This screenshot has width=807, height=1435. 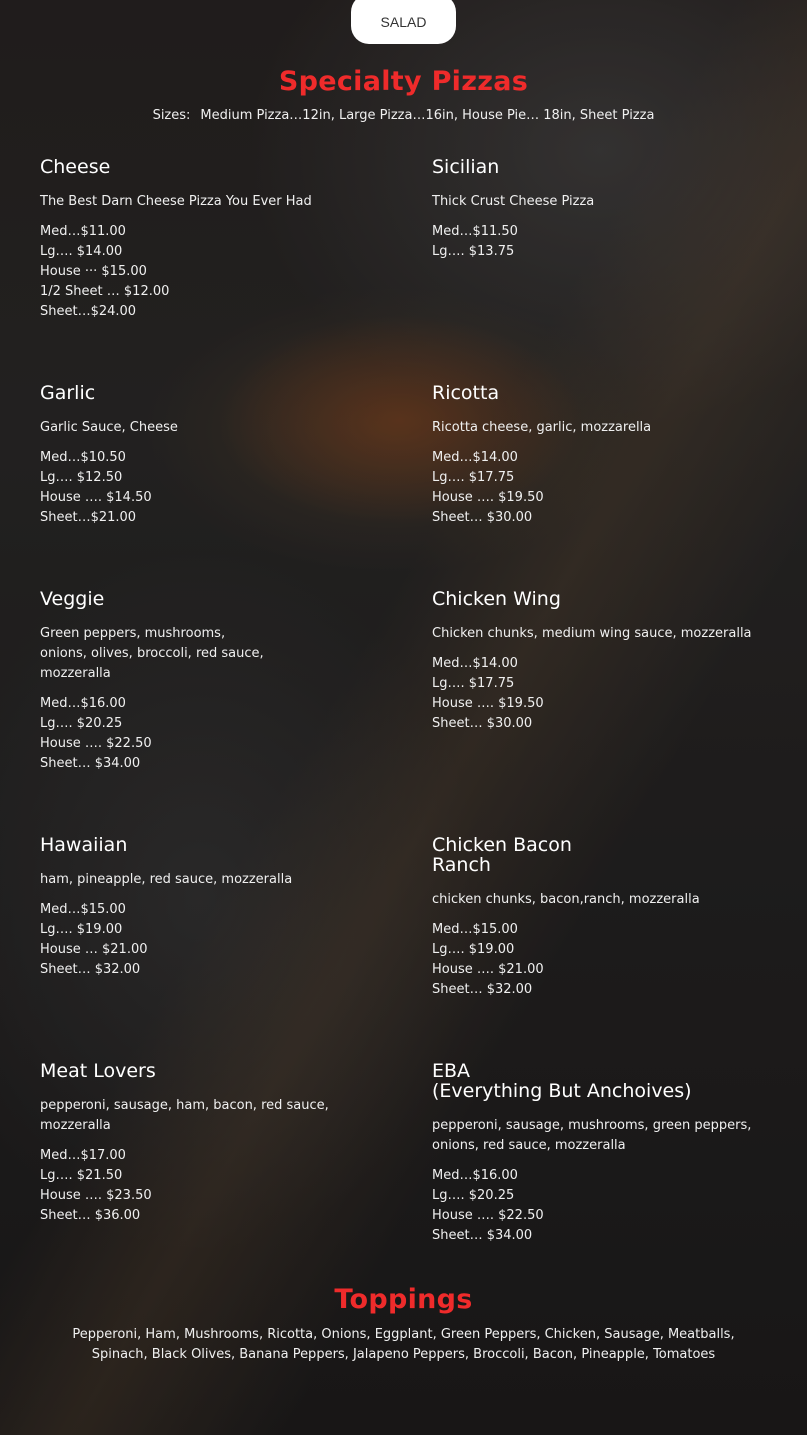 I want to click on price-line: Sheet…$24.00, so click(x=88, y=311).